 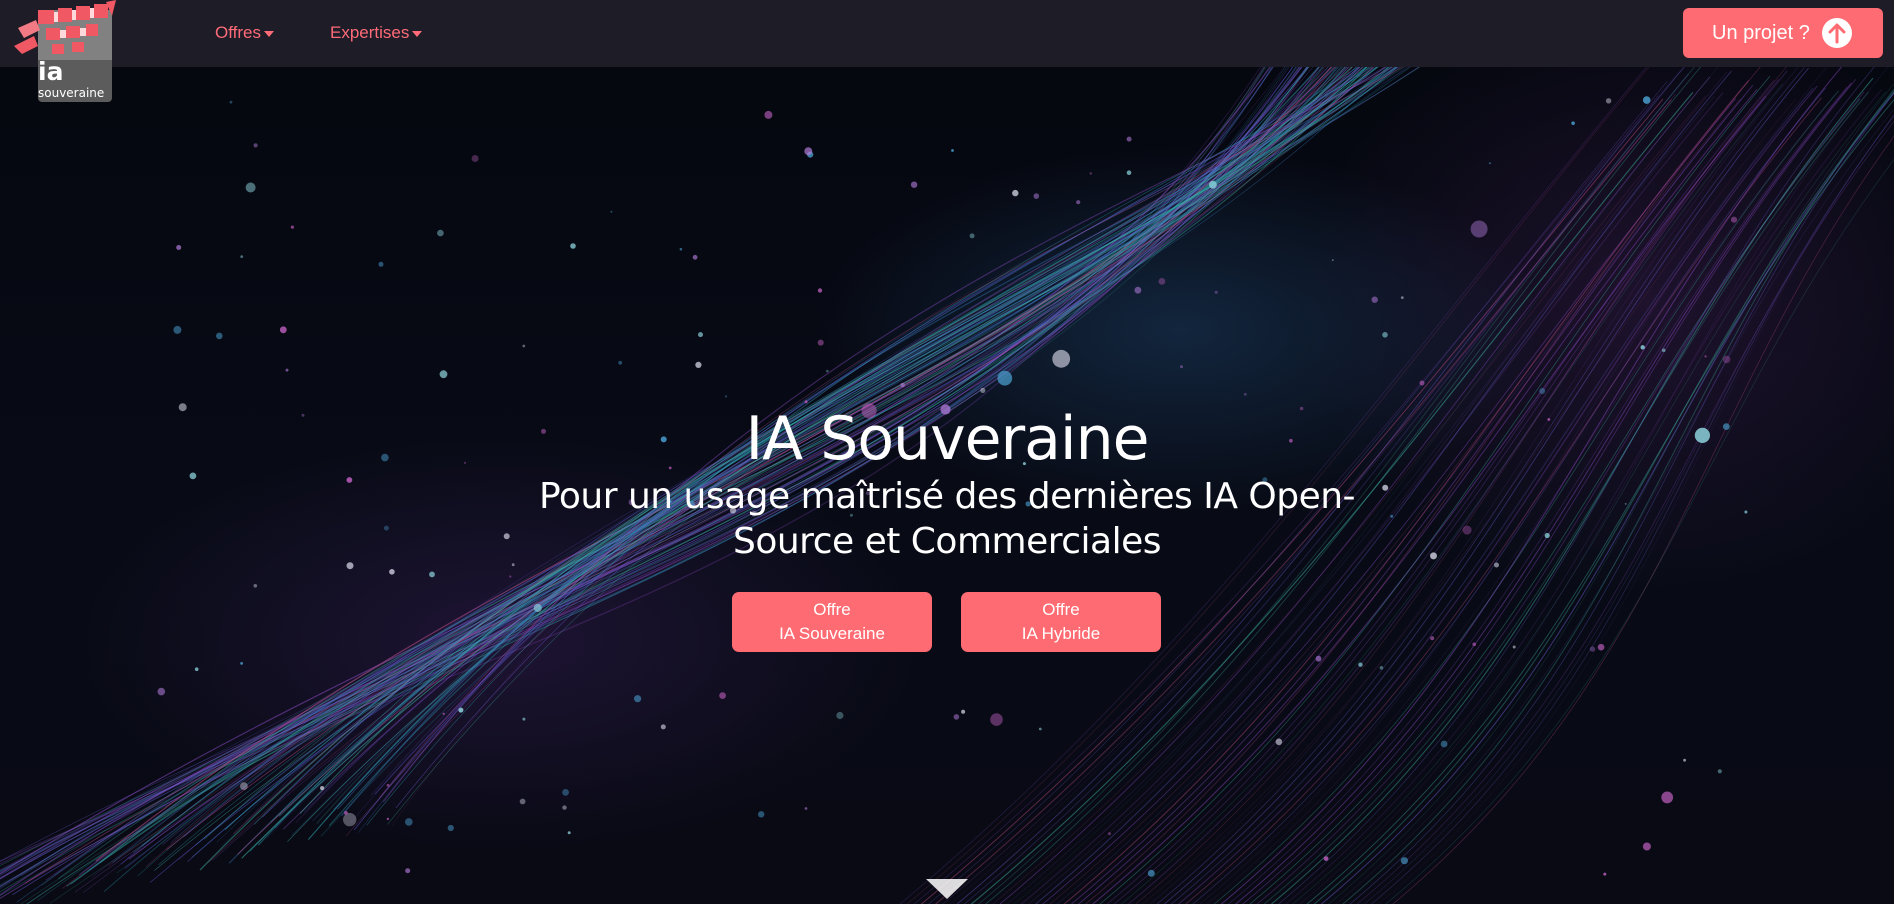 What do you see at coordinates (1761, 33) in the screenshot?
I see `cta-label: Un projet ?` at bounding box center [1761, 33].